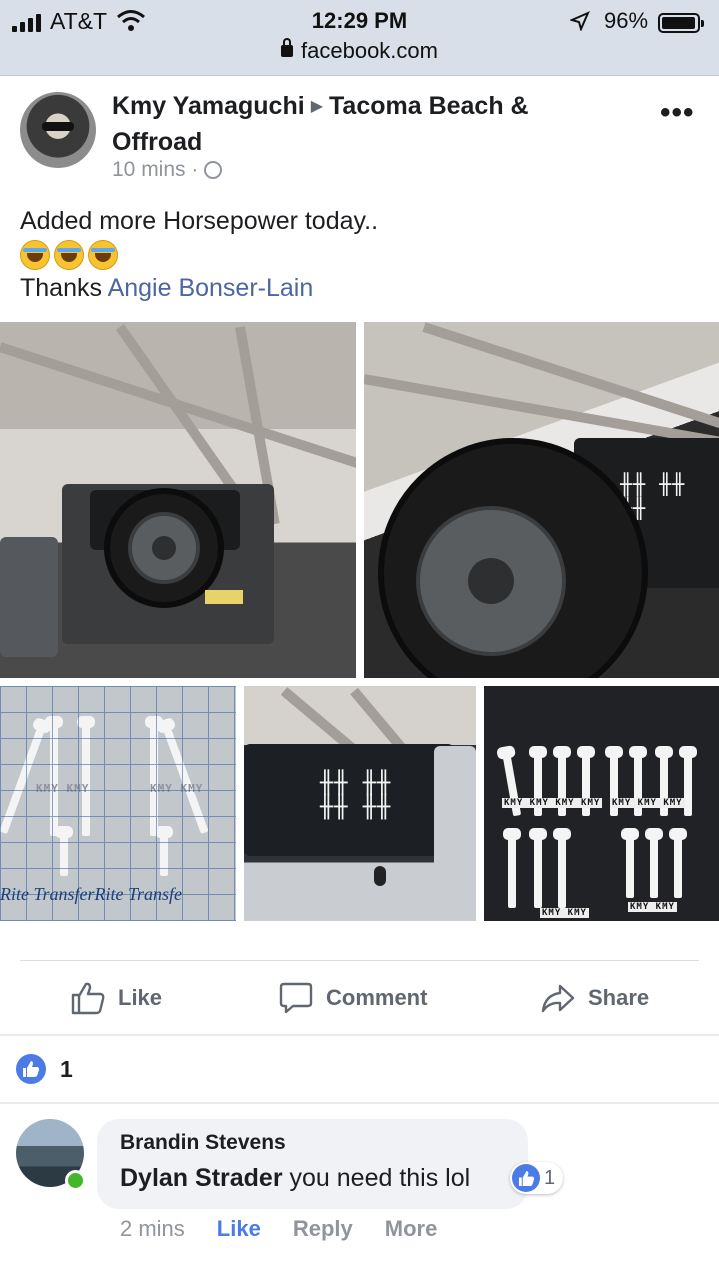 The height and width of the screenshot is (1279, 719). I want to click on lock-icon, so click(287, 47).